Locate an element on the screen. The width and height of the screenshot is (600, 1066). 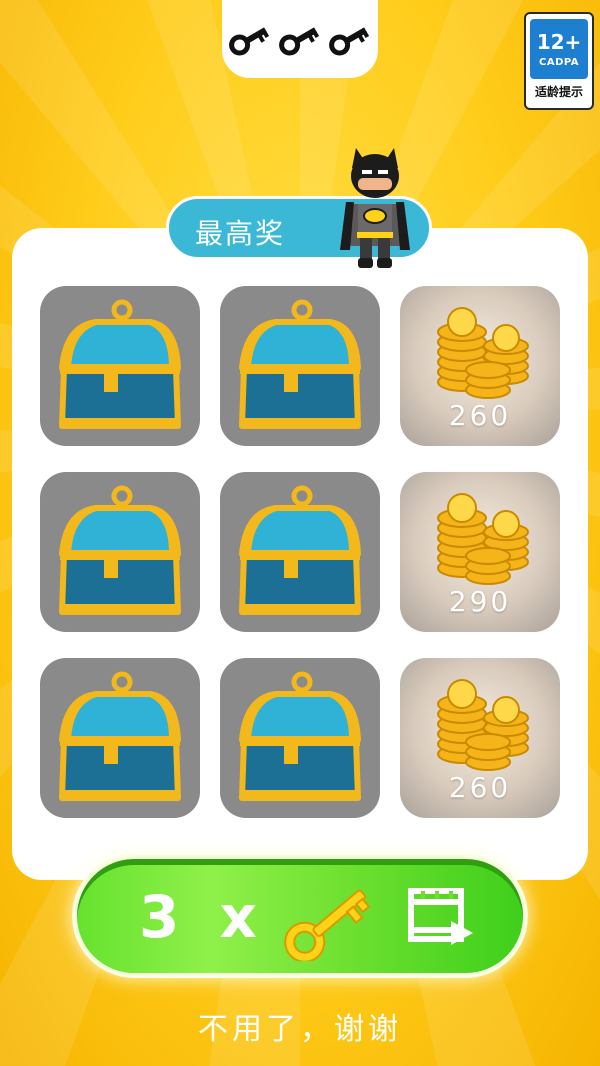
age-rating-tip: 适龄提示 is located at coordinates (558, 92).